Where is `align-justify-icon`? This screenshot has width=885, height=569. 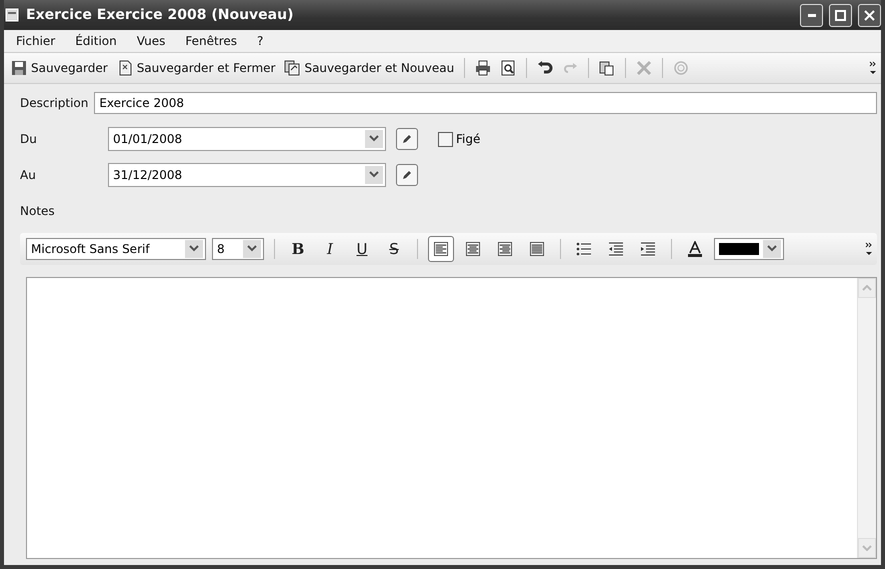 align-justify-icon is located at coordinates (537, 249).